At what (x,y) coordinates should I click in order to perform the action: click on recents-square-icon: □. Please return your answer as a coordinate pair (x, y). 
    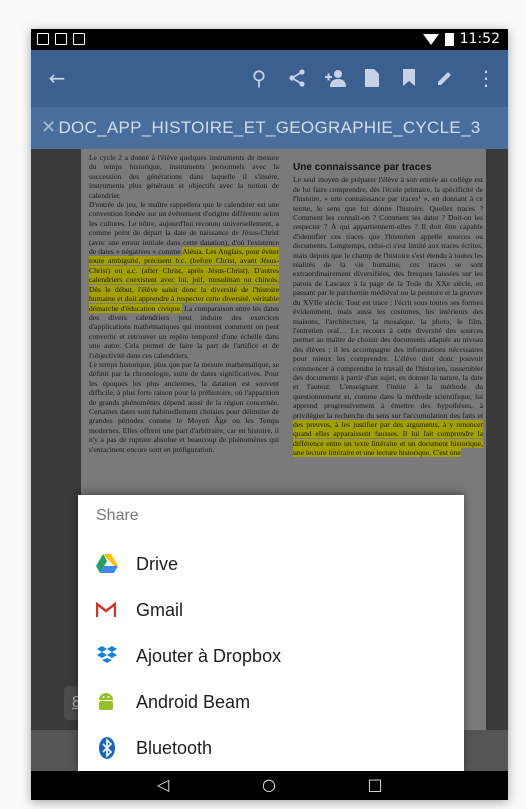
    Looking at the image, I should click on (375, 785).